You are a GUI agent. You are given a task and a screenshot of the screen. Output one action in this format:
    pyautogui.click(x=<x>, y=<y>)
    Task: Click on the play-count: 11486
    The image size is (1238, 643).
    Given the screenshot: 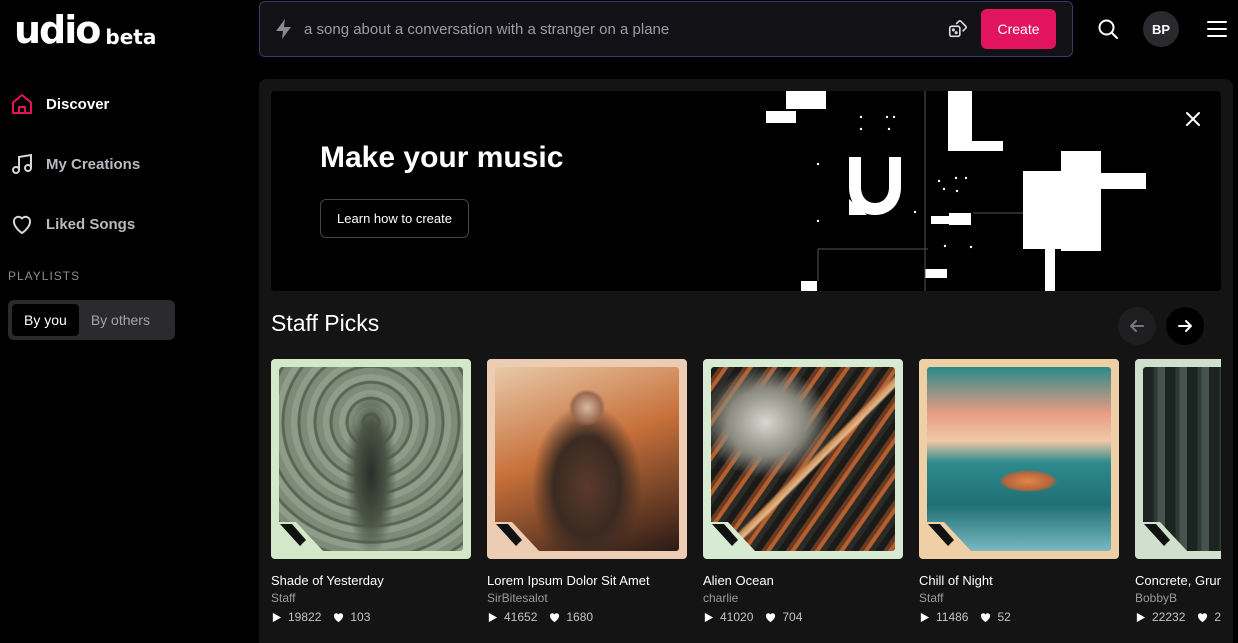 What is the action you would take?
    pyautogui.click(x=952, y=617)
    